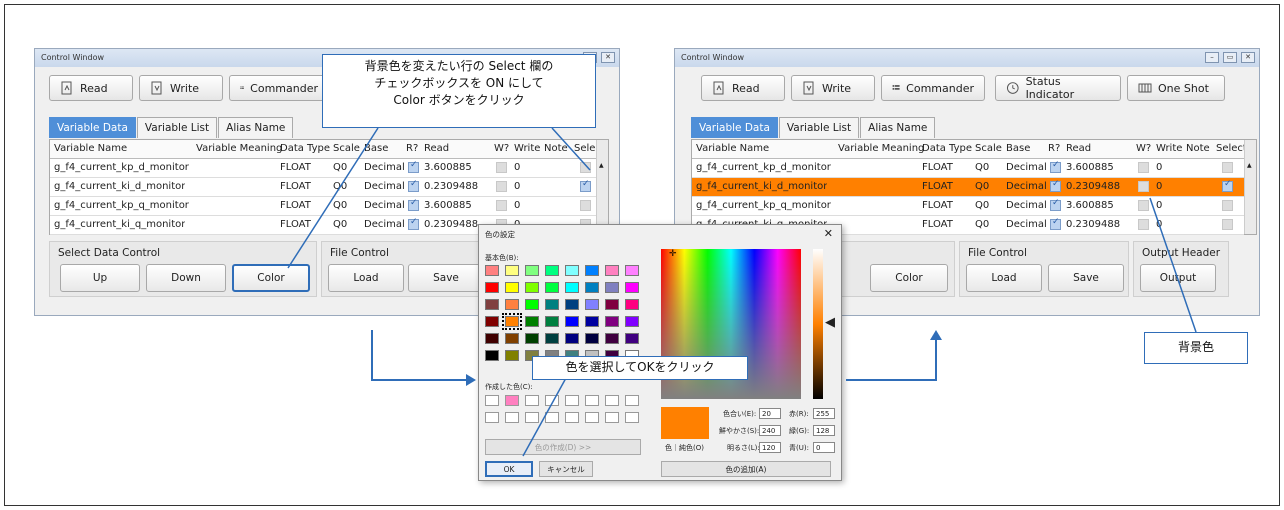  What do you see at coordinates (824, 413) in the screenshot?
I see `red-field: 255` at bounding box center [824, 413].